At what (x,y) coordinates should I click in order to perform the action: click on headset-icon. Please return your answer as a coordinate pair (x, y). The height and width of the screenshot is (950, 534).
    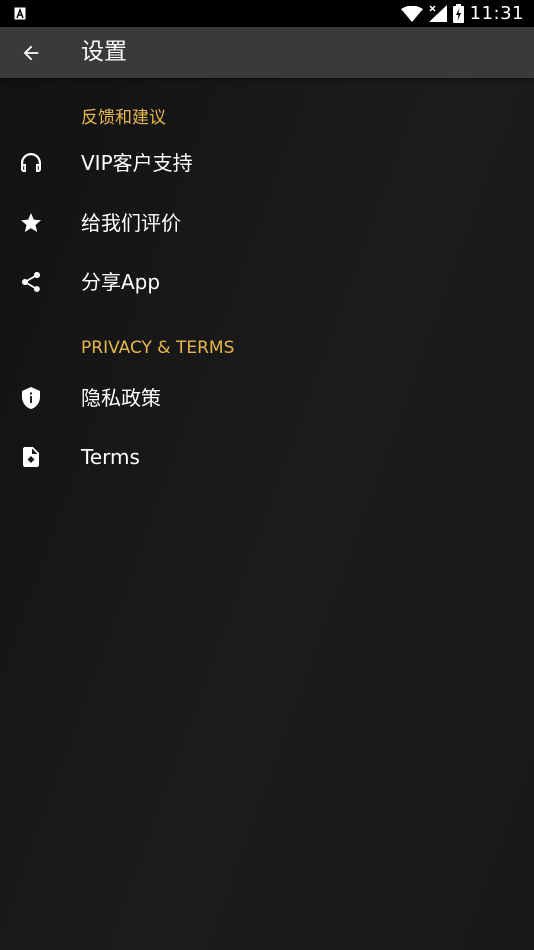
    Looking at the image, I should click on (31, 162).